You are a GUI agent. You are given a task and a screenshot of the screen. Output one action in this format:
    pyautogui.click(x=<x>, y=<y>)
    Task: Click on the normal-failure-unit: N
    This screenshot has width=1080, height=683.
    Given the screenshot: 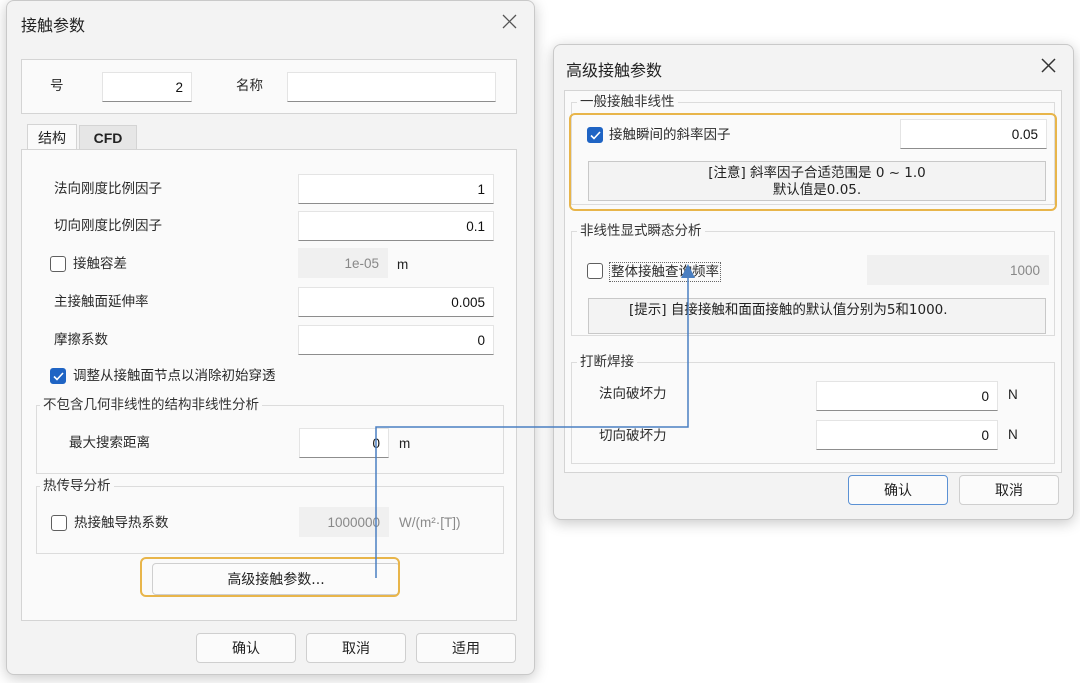 What is the action you would take?
    pyautogui.click(x=1013, y=394)
    